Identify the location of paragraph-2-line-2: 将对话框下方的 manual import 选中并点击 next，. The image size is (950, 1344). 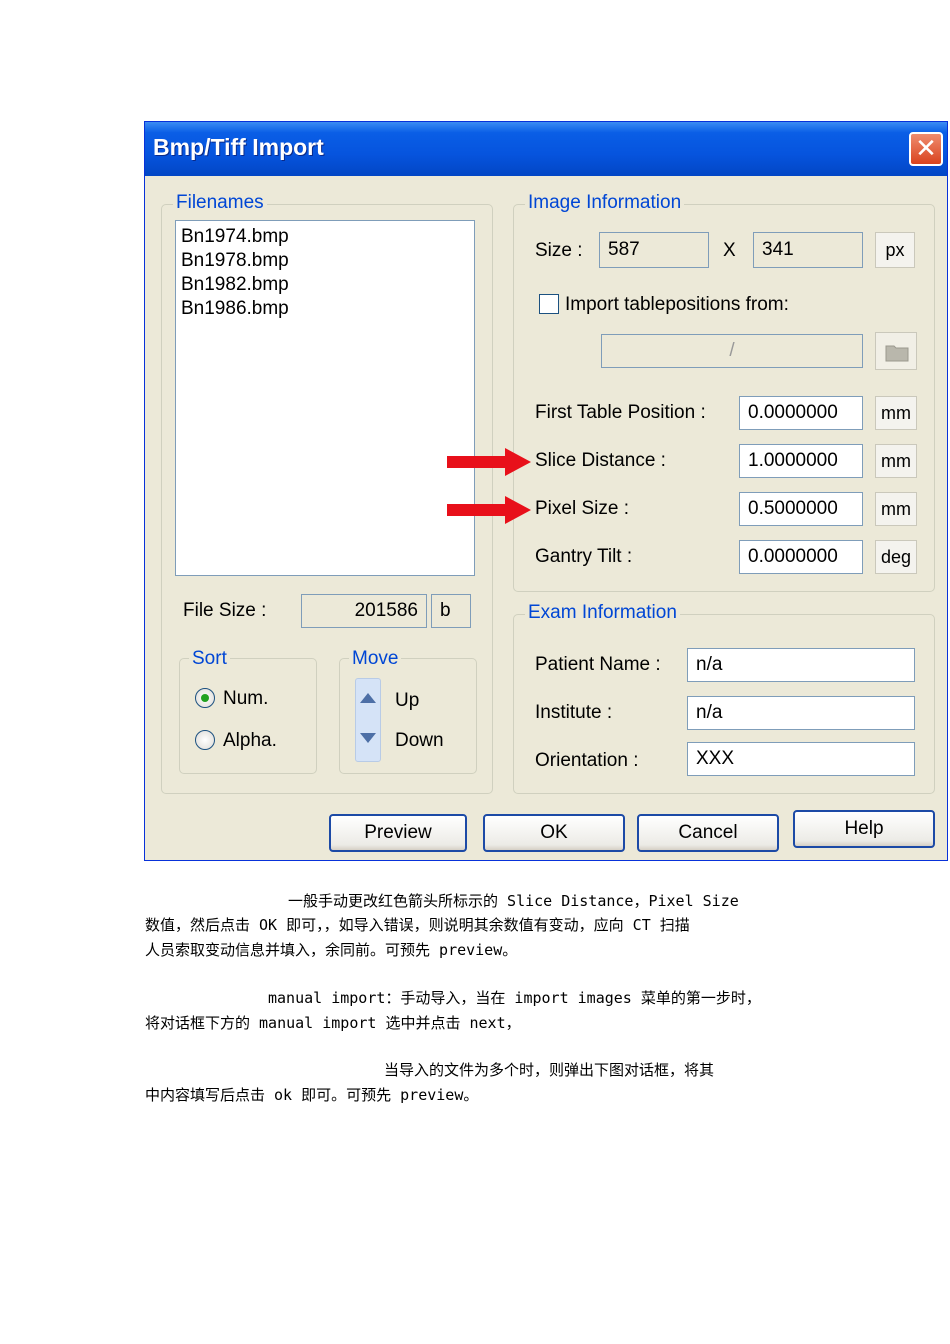
(333, 1023).